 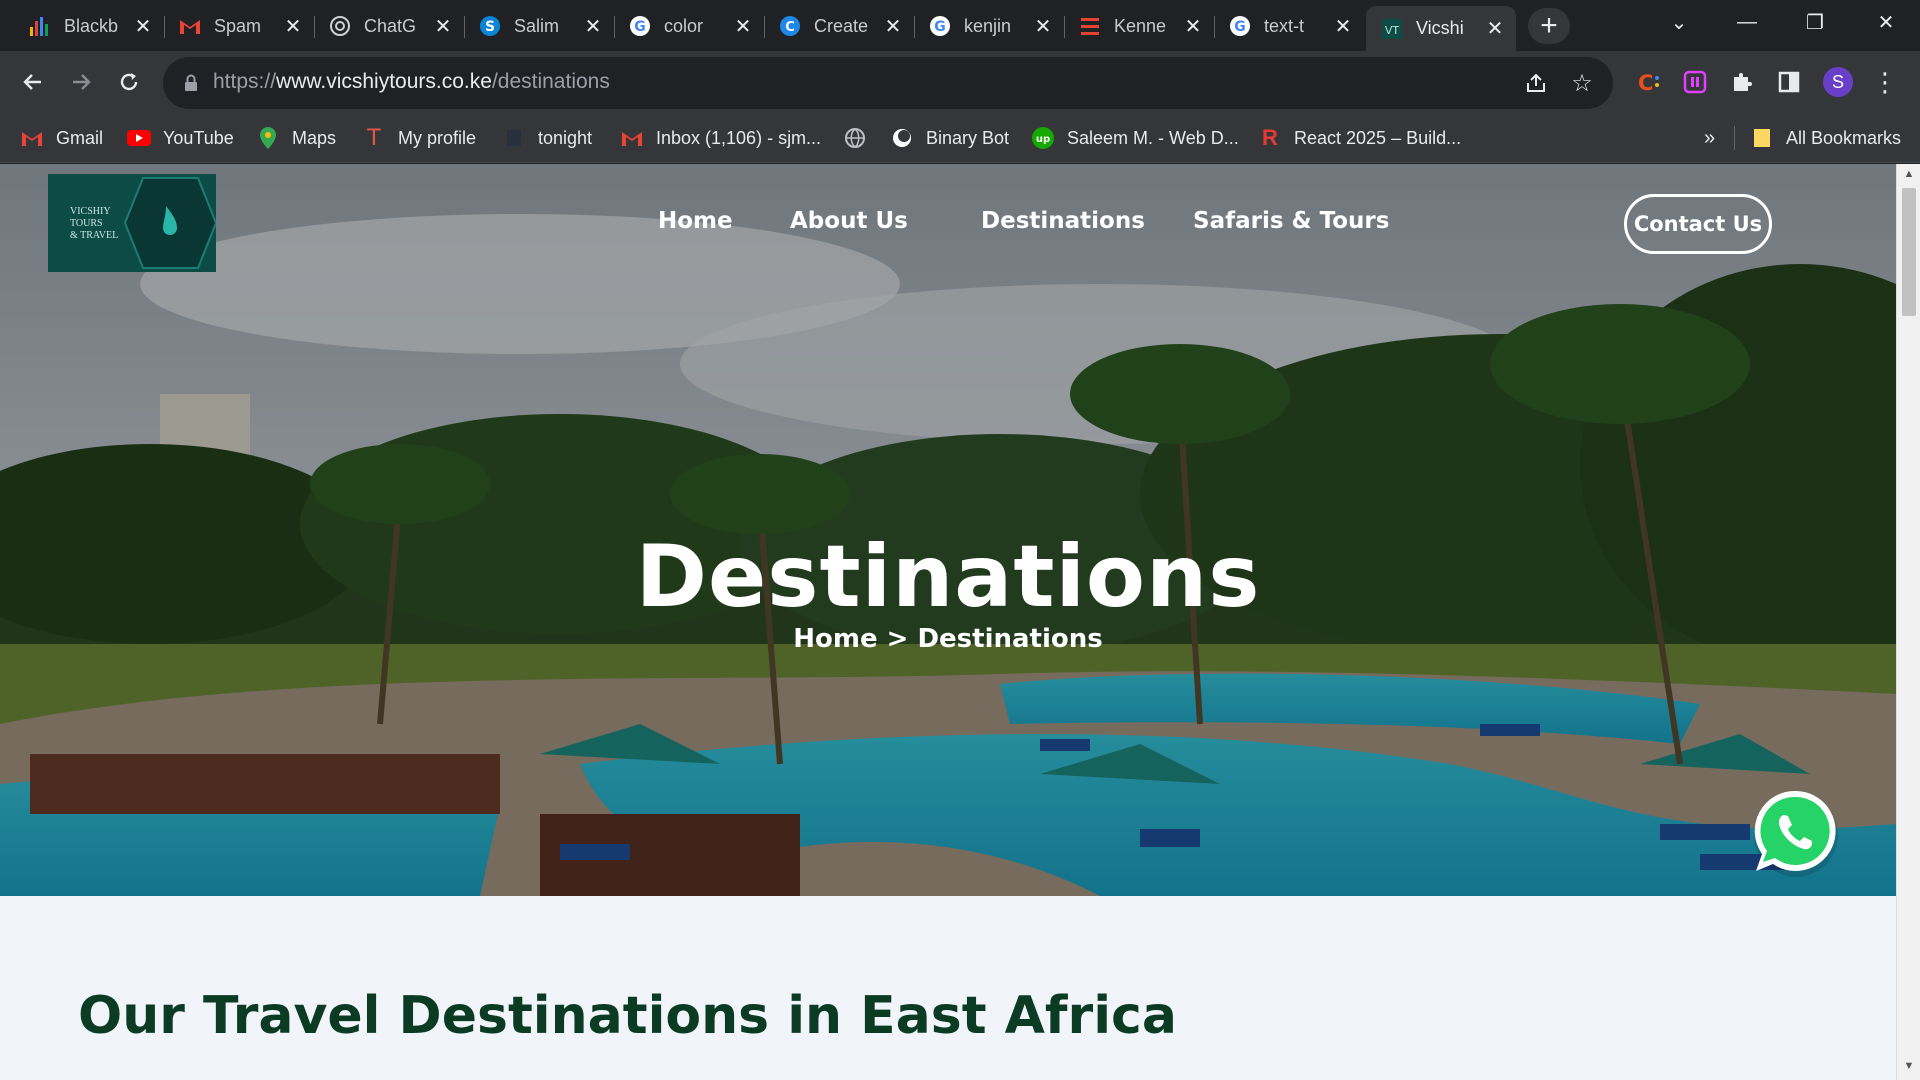 I want to click on folder-icon, so click(x=1762, y=138).